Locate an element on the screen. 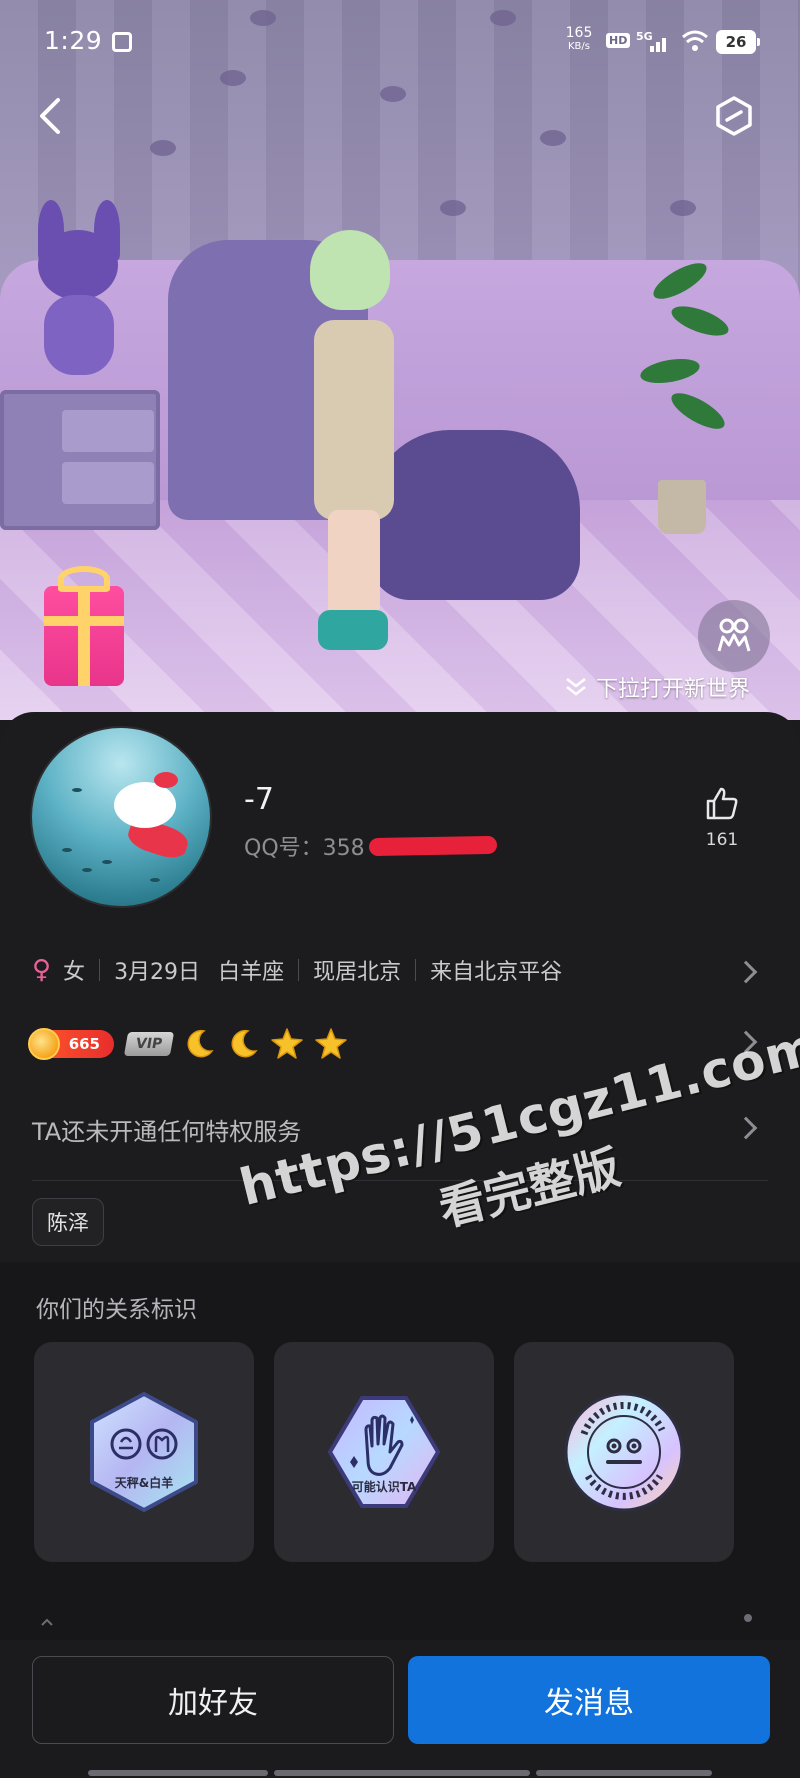 The image size is (800, 1778). character-hair is located at coordinates (350, 270).